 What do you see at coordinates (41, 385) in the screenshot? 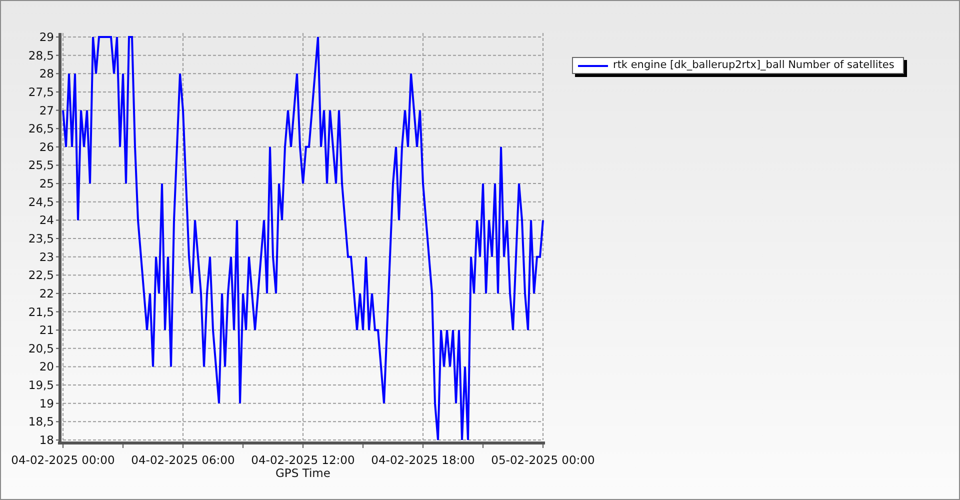
I see `y-tick-label: 19,5` at bounding box center [41, 385].